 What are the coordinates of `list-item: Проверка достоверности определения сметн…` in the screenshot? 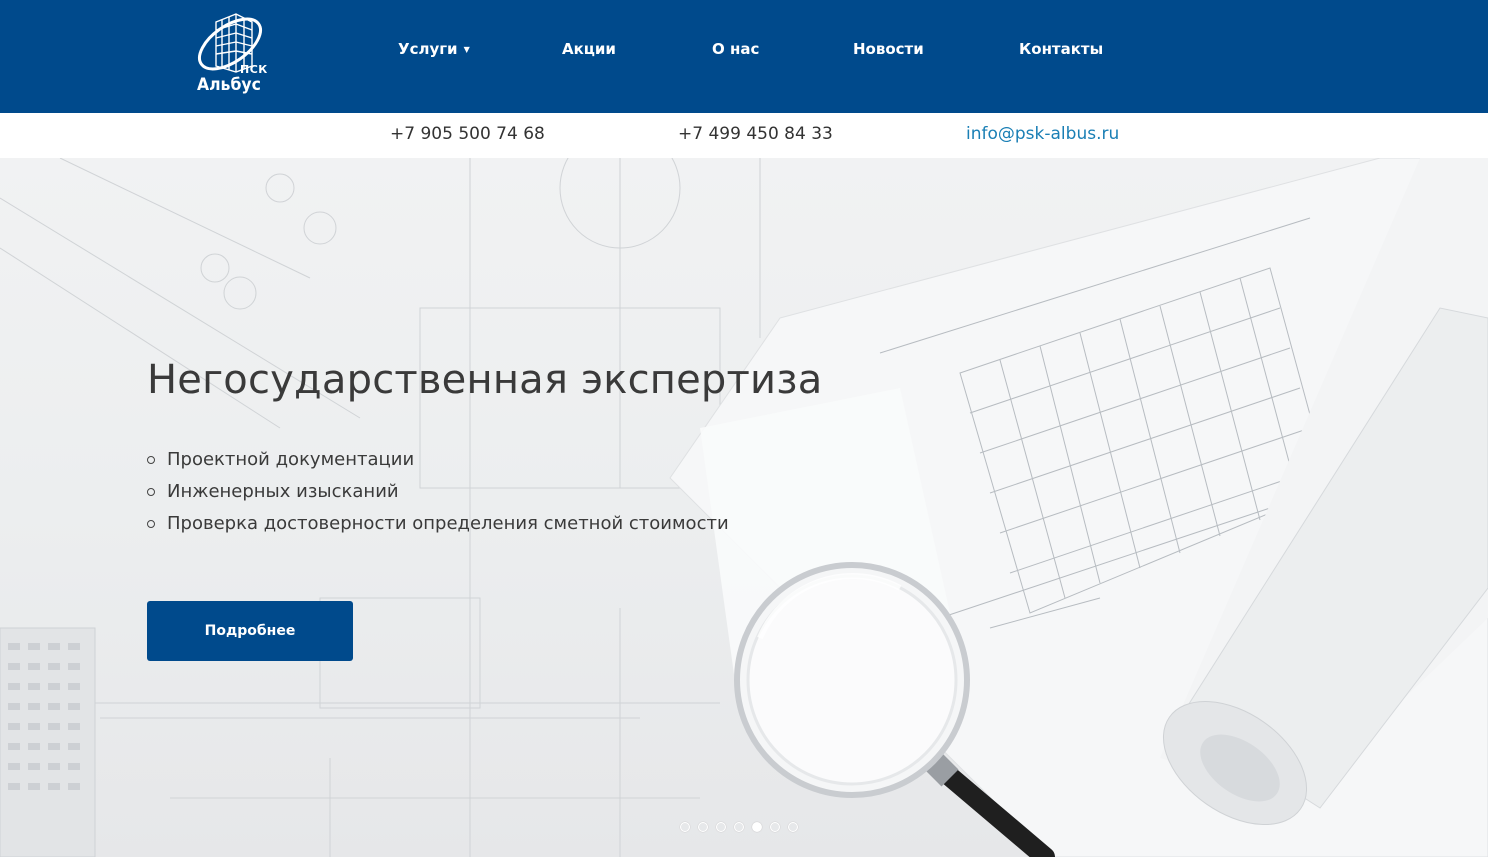 It's located at (438, 528).